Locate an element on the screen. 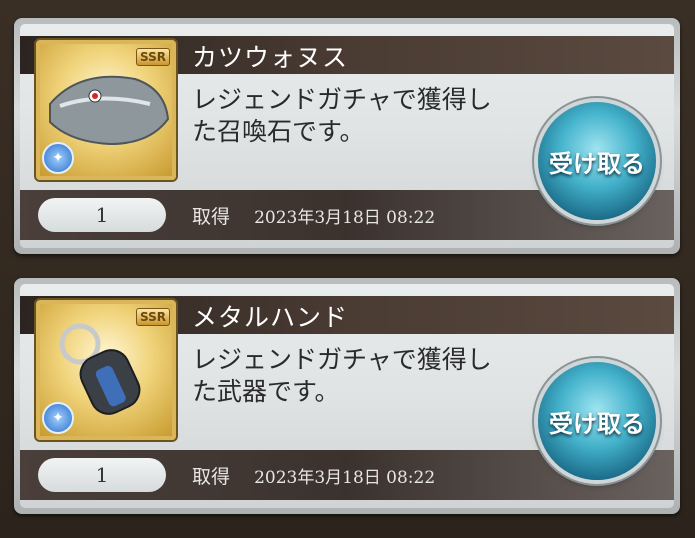 The height and width of the screenshot is (538, 695). item-name: メタルハンド is located at coordinates (270, 317).